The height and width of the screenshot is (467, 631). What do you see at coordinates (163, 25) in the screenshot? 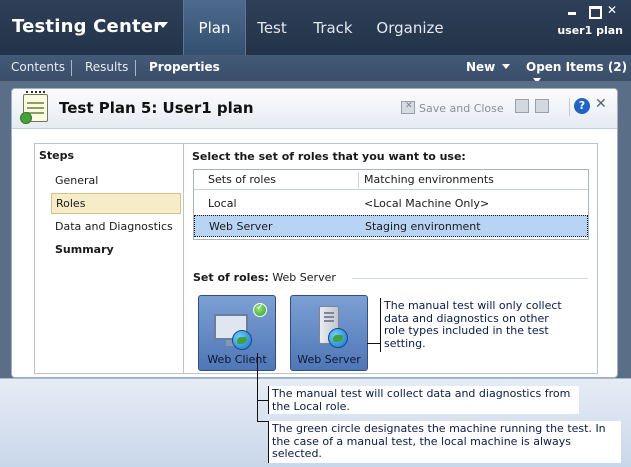
I see `app-menu-chevron-down-icon` at bounding box center [163, 25].